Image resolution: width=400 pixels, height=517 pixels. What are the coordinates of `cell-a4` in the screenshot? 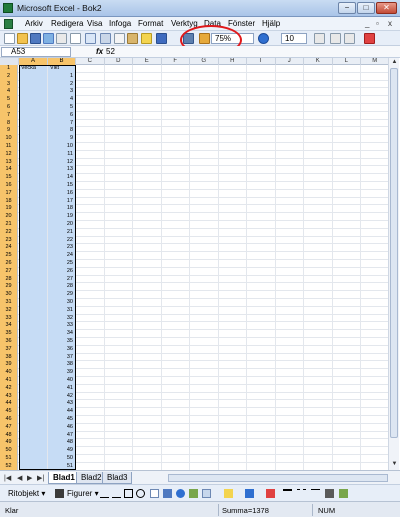 It's located at (33, 92).